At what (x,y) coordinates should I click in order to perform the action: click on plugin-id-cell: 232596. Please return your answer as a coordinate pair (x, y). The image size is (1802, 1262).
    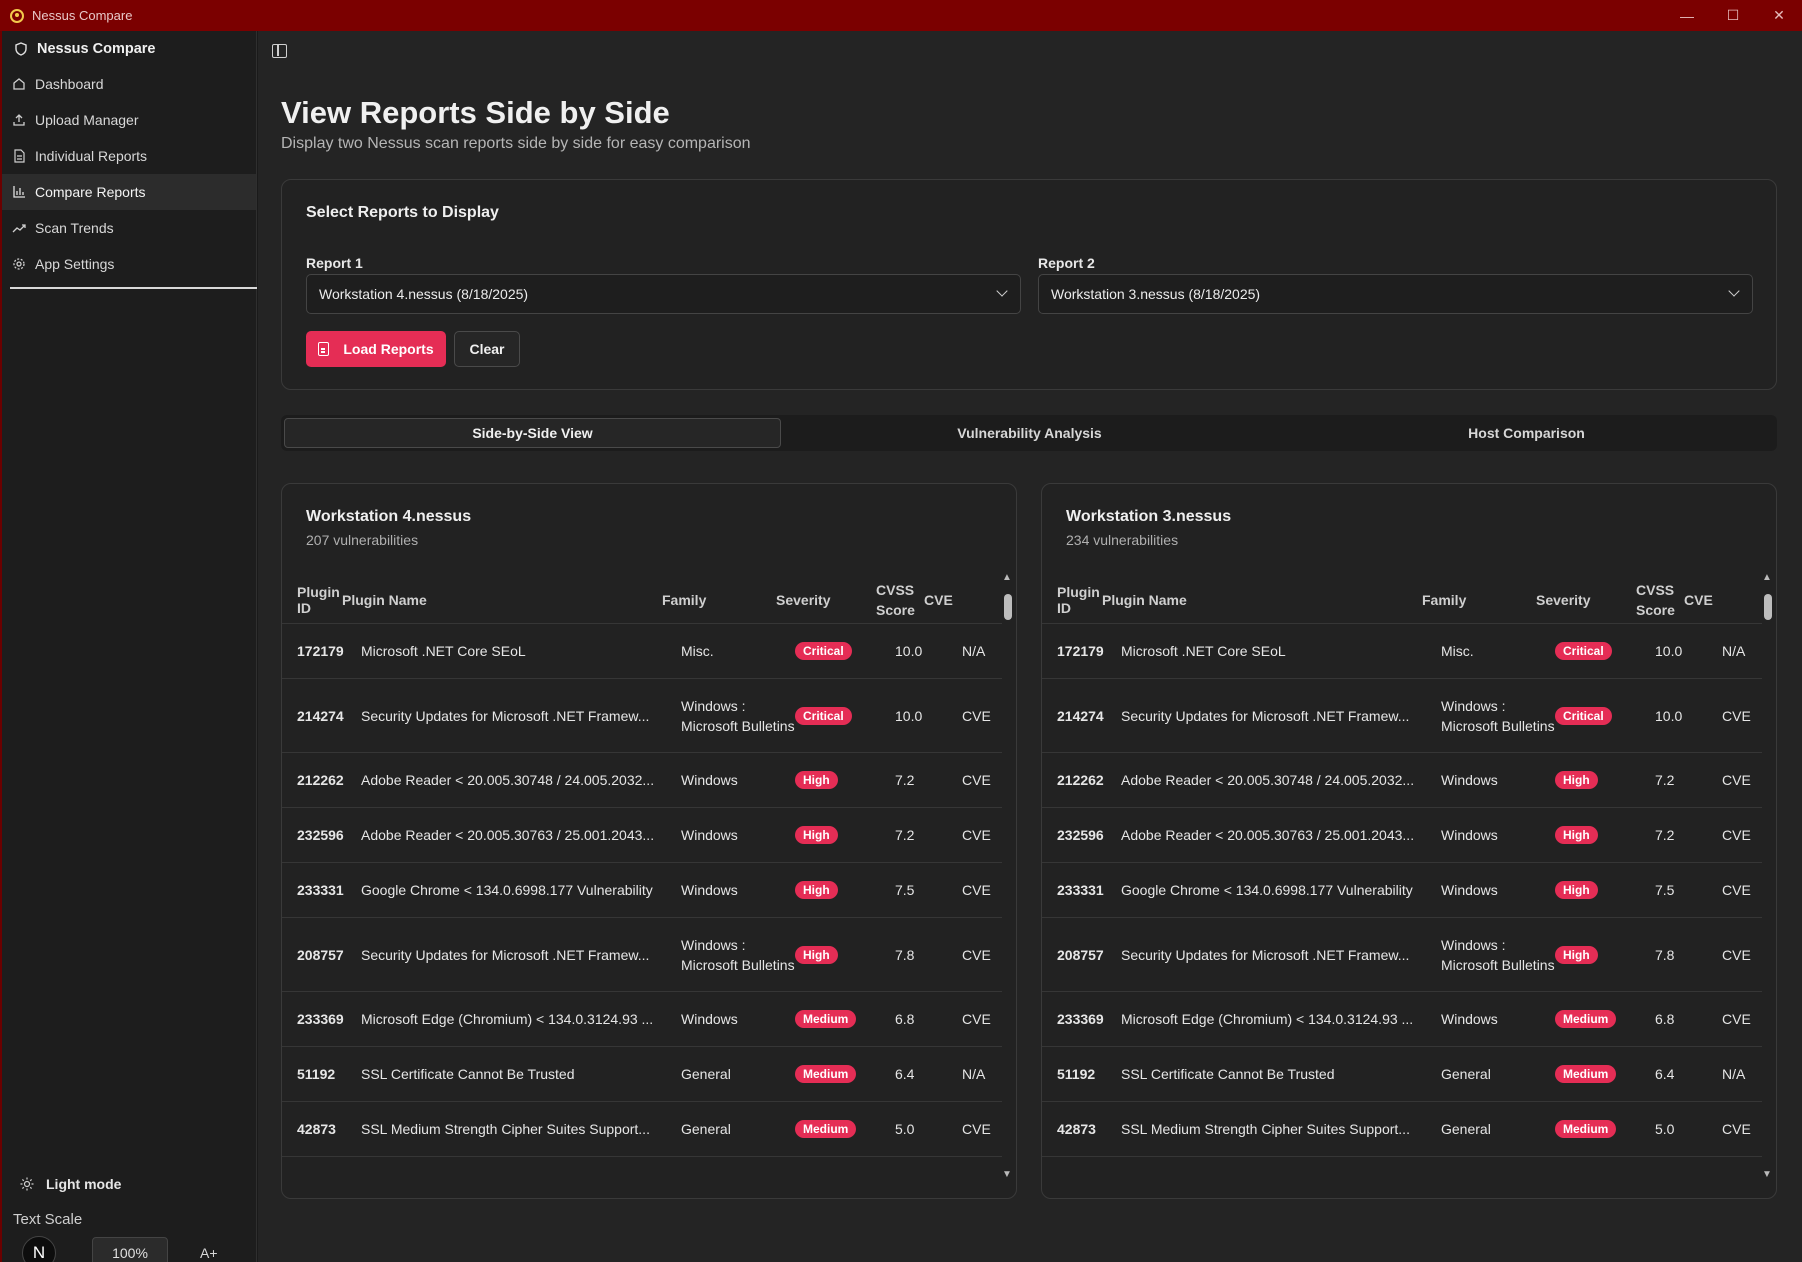
    Looking at the image, I should click on (320, 835).